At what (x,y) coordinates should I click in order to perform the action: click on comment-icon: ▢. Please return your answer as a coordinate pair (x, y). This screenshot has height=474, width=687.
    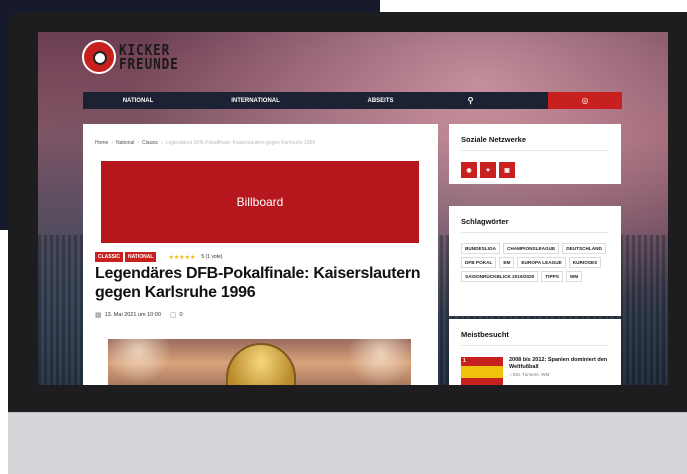
    Looking at the image, I should click on (173, 315).